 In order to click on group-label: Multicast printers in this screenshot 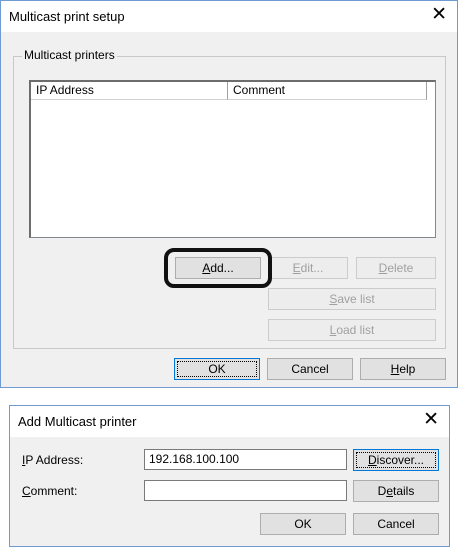, I will do `click(69, 55)`.